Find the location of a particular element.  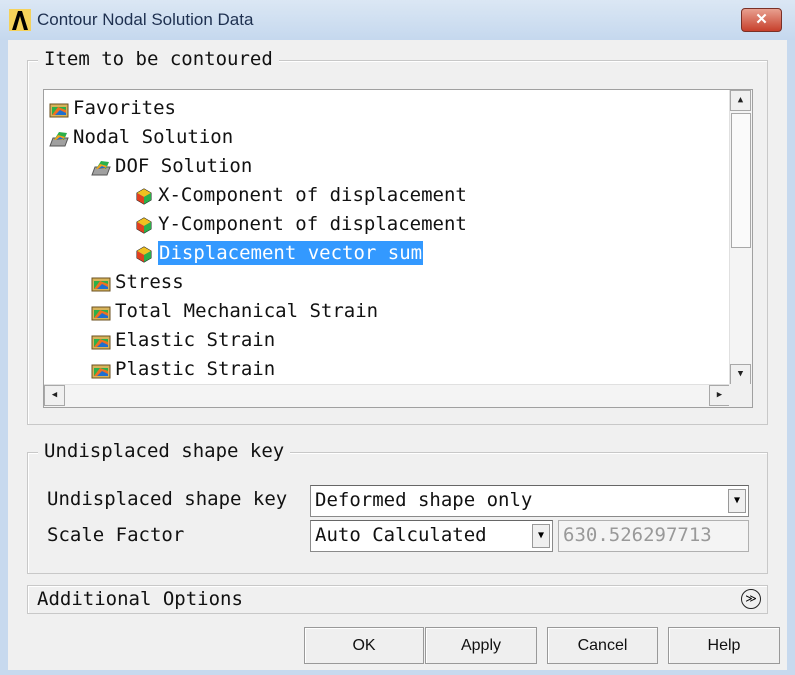

additional-options-bar: Additional Options ≫ is located at coordinates (397, 599).